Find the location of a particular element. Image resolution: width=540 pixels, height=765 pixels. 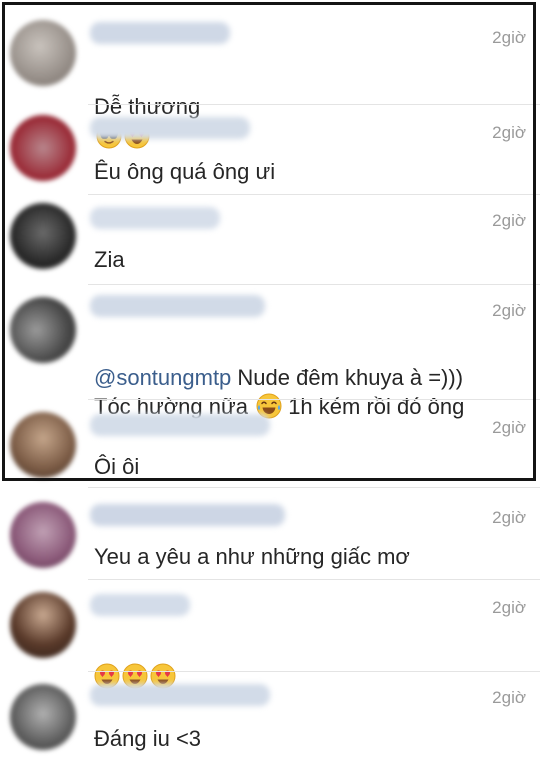

comment-text: Ôi ôi is located at coordinates (117, 466).